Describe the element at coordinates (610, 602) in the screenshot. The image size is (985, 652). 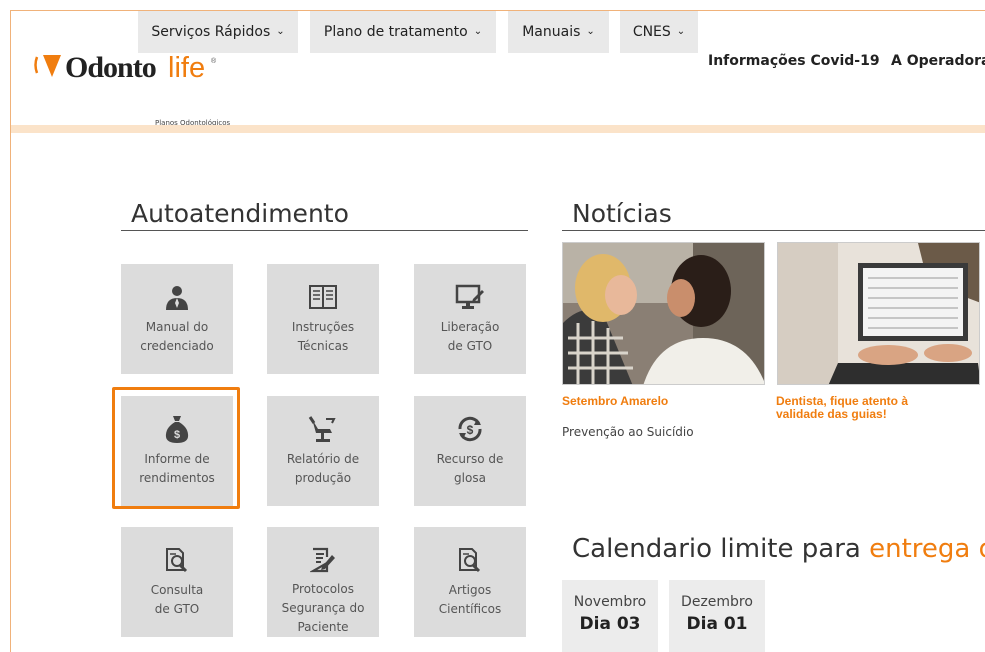
I see `calendar-month: Novembro` at that location.